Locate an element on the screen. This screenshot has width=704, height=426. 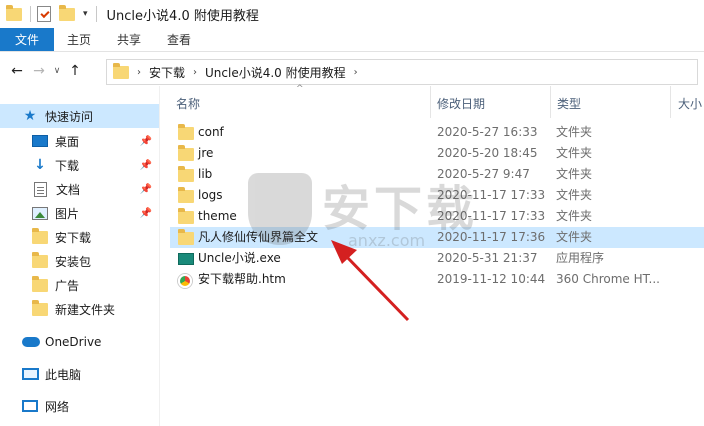
properties-icon is located at coordinates (44, 14).